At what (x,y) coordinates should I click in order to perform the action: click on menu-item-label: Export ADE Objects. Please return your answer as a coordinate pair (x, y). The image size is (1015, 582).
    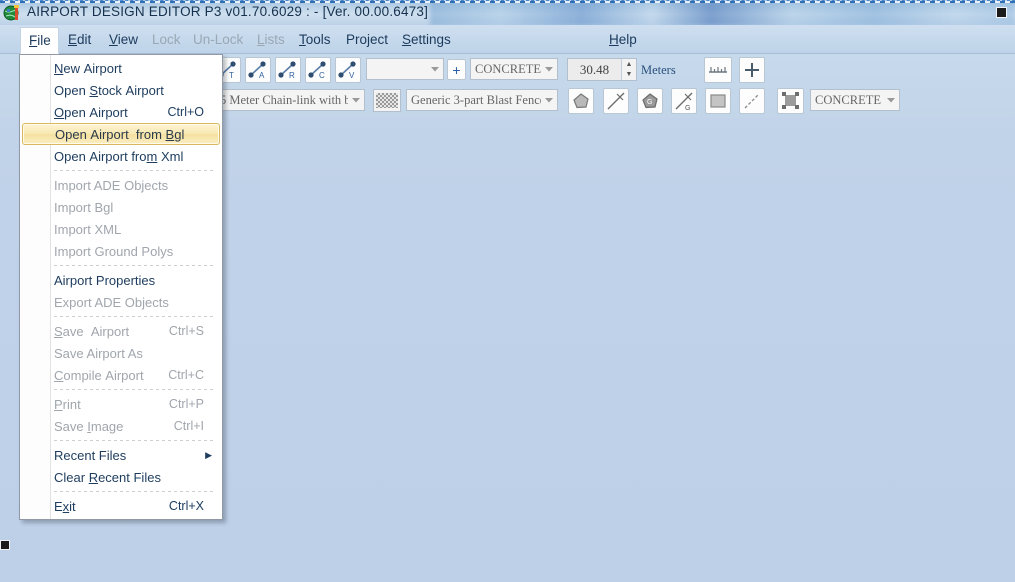
    Looking at the image, I should click on (111, 302).